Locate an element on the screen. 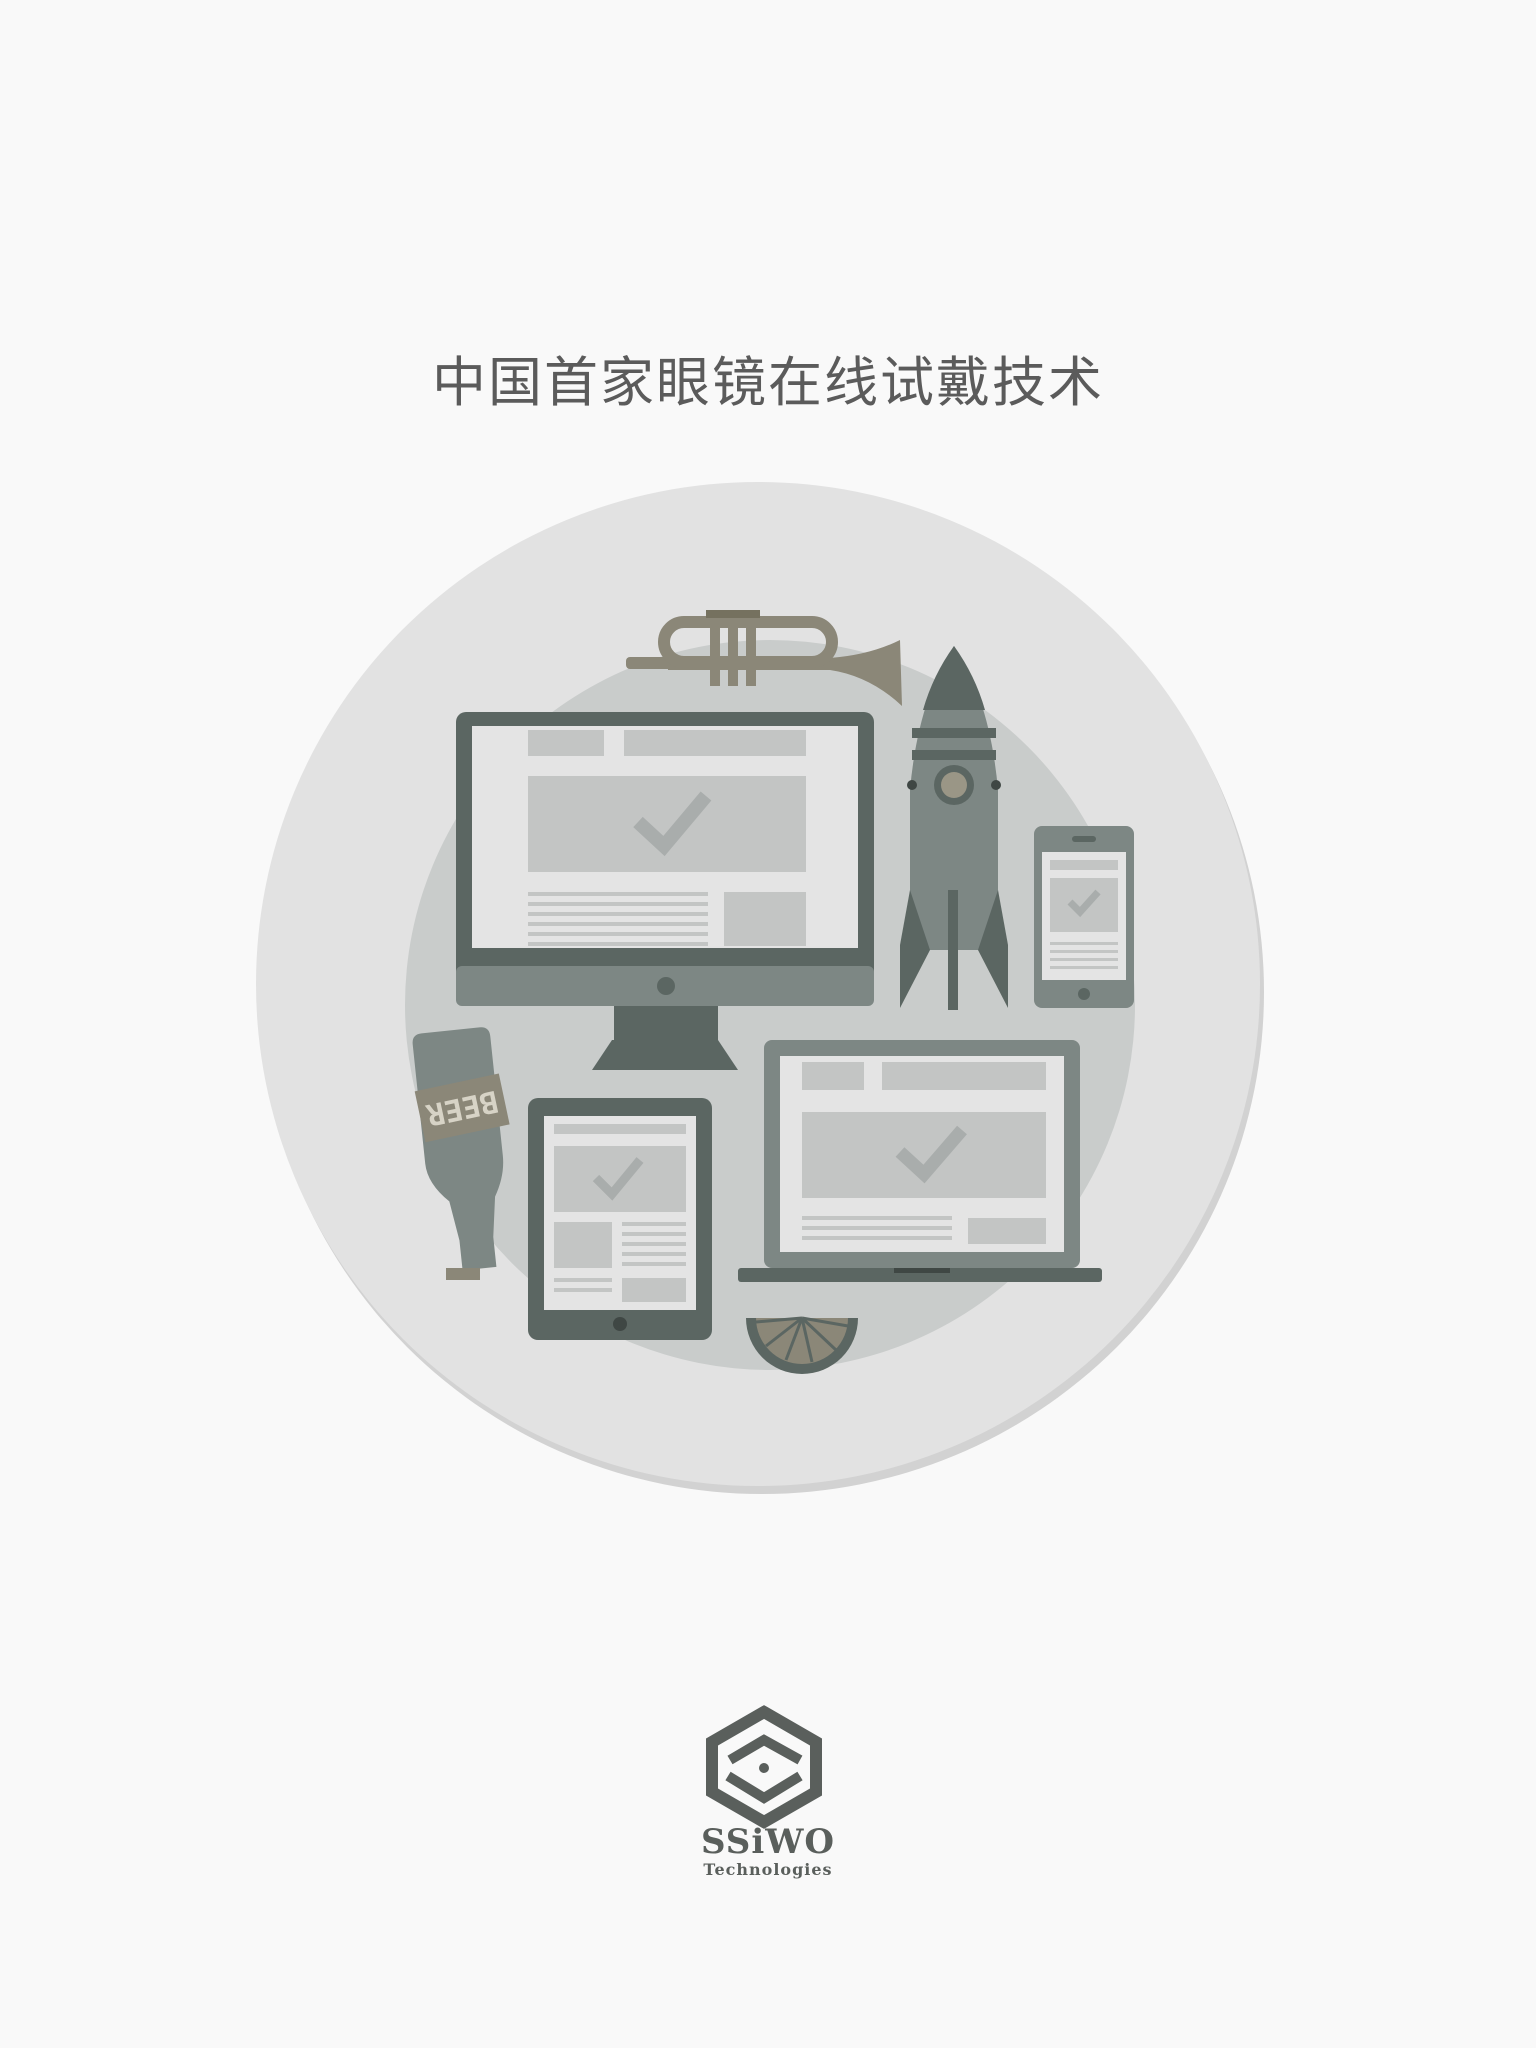 The image size is (1536, 2048). brand-subtitle: Technologies is located at coordinates (768, 1869).